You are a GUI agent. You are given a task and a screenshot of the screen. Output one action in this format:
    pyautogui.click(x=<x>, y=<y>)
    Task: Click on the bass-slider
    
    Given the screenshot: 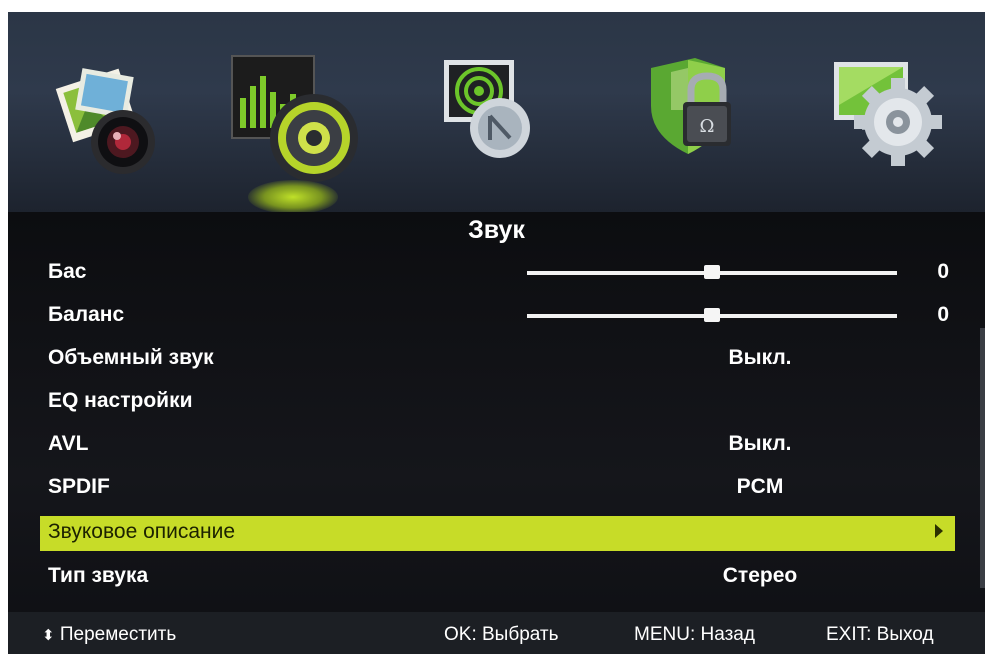 What is the action you would take?
    pyautogui.click(x=712, y=272)
    